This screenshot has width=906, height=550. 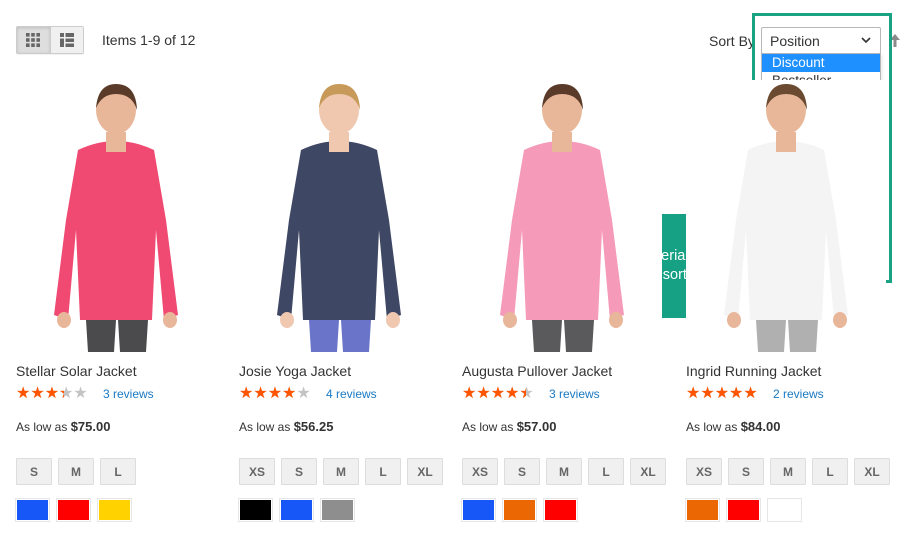 I want to click on product-price: As low as $56.25, so click(x=286, y=426).